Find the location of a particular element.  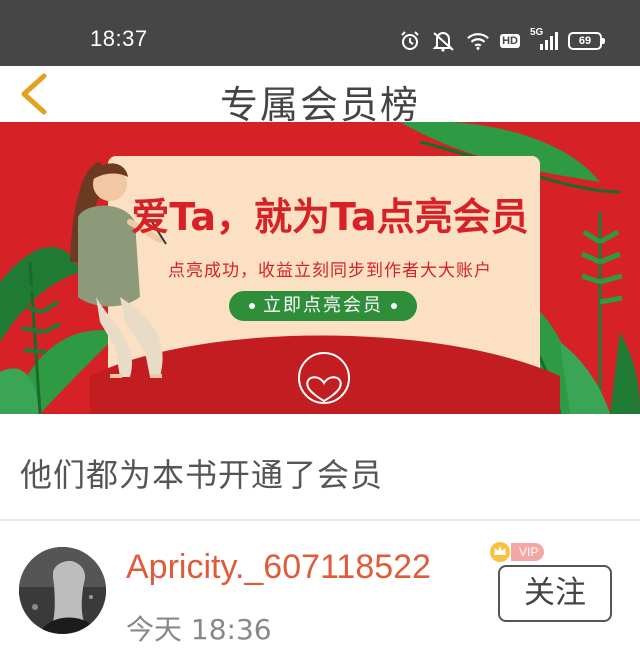

avatar is located at coordinates (62, 590).